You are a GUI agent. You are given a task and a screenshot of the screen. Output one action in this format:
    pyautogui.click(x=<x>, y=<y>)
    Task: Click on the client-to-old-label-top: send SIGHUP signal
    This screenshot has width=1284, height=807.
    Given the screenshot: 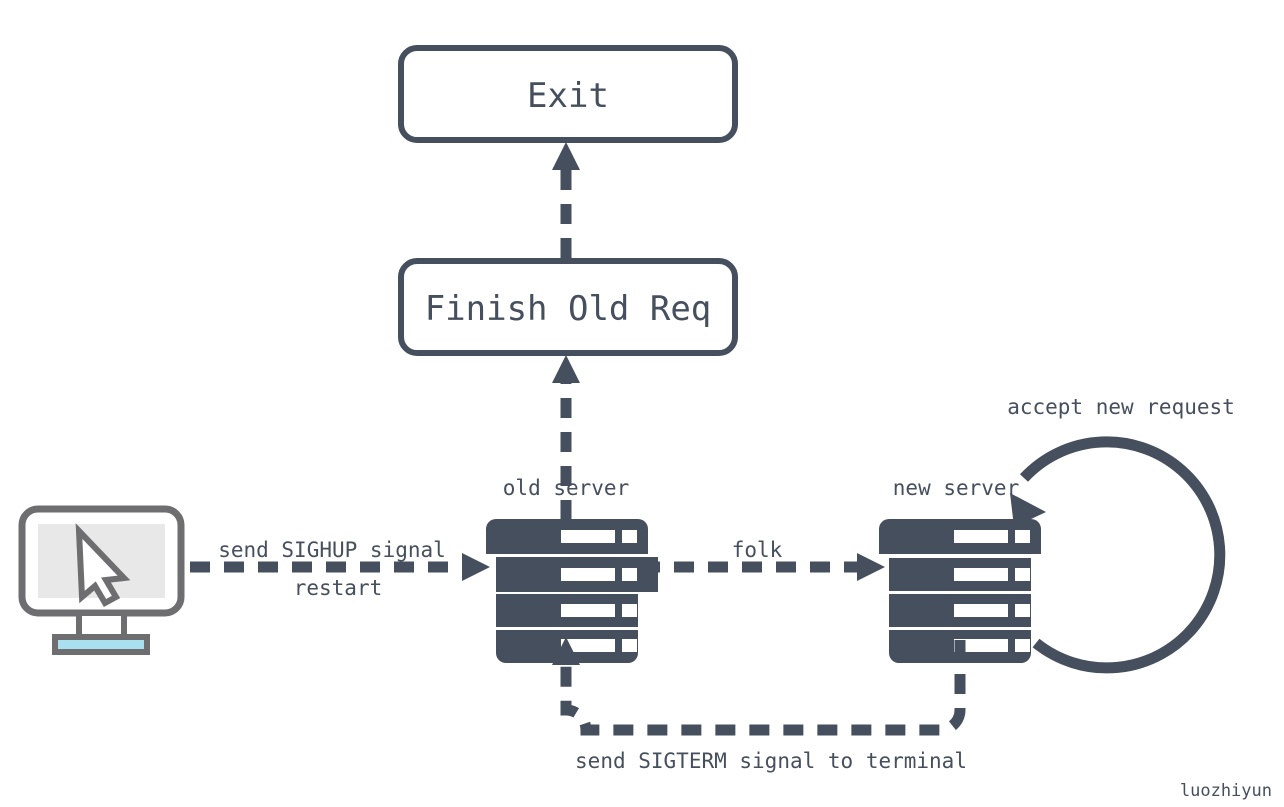 What is the action you would take?
    pyautogui.click(x=332, y=550)
    